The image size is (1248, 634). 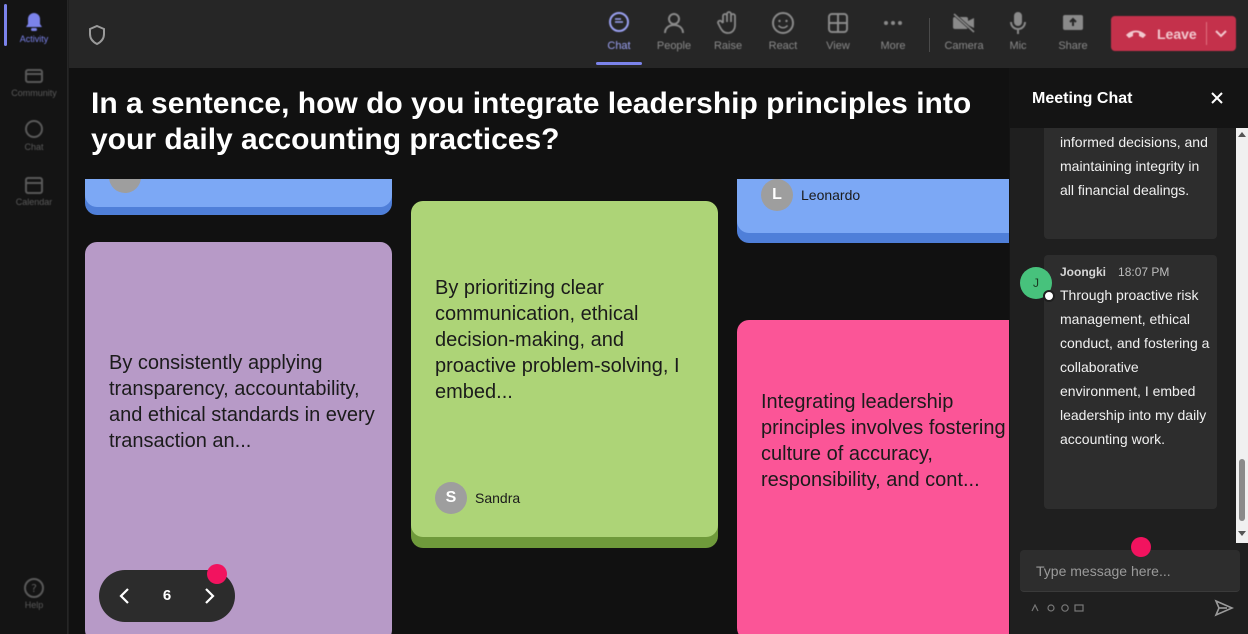 What do you see at coordinates (873, 211) in the screenshot?
I see `response-card-blue-top-right: L Leonardo` at bounding box center [873, 211].